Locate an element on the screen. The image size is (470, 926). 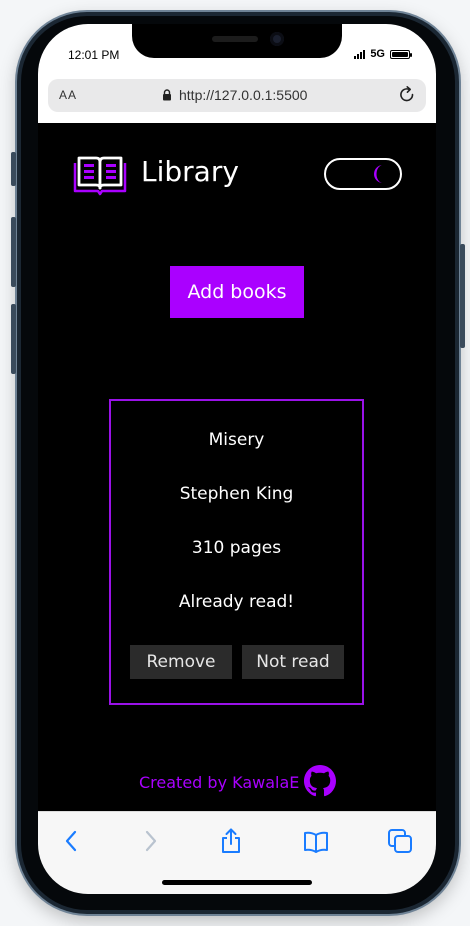
volume-down-button is located at coordinates (13, 339).